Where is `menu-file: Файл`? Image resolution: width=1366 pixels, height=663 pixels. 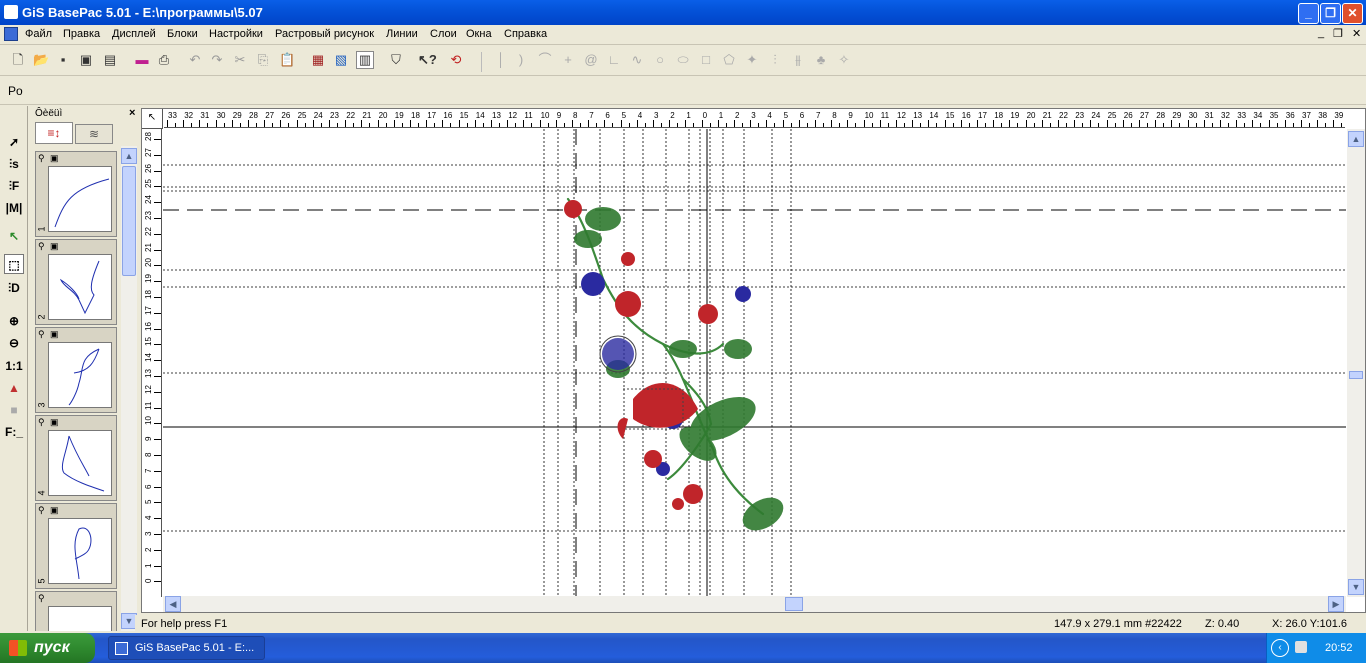
menu-file: Файл is located at coordinates (38, 34).